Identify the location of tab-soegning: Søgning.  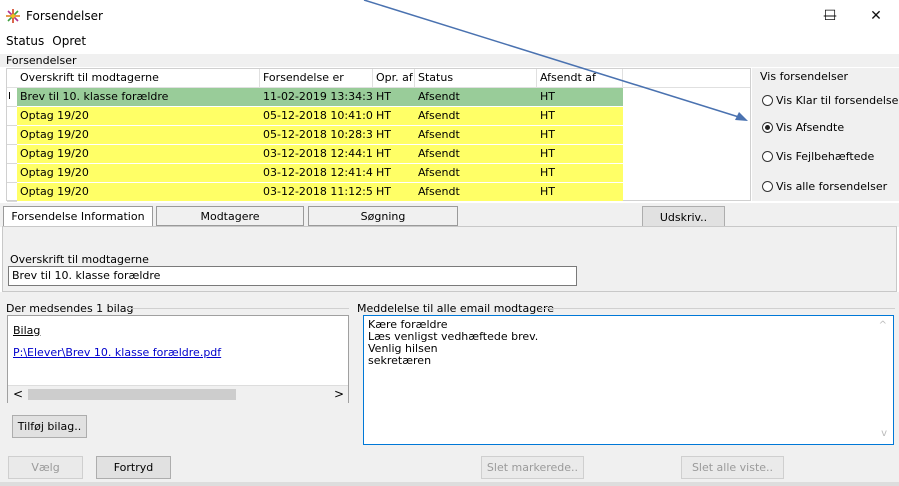
(383, 216).